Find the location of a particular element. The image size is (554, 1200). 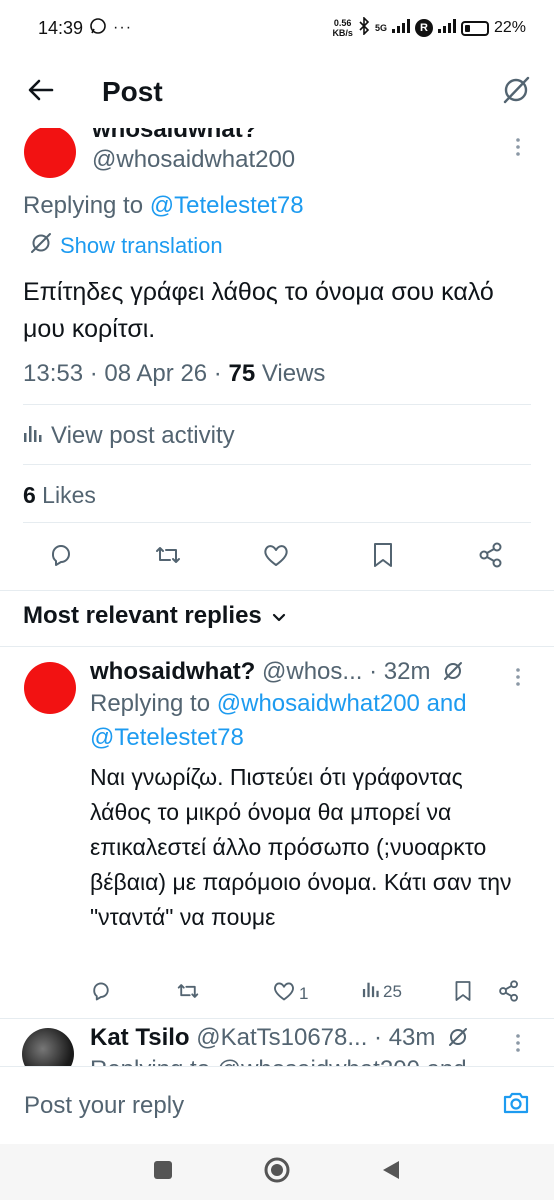

system-nav-bar is located at coordinates (277, 1172).